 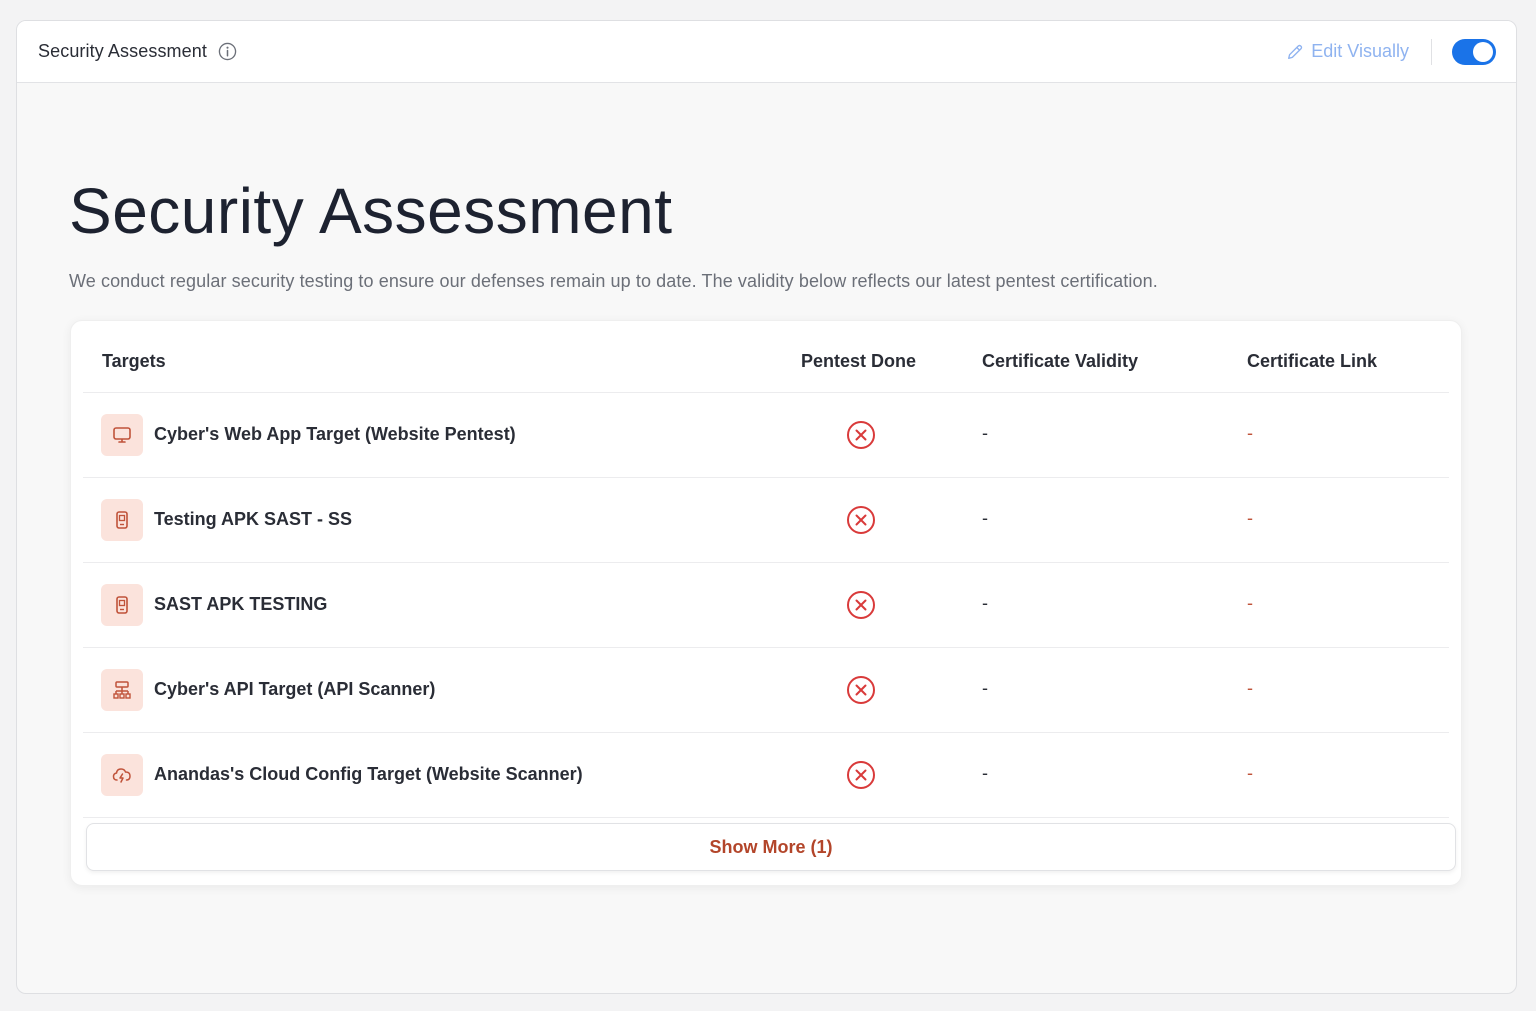 What do you see at coordinates (771, 847) in the screenshot?
I see `show-more-button: Show More (1)` at bounding box center [771, 847].